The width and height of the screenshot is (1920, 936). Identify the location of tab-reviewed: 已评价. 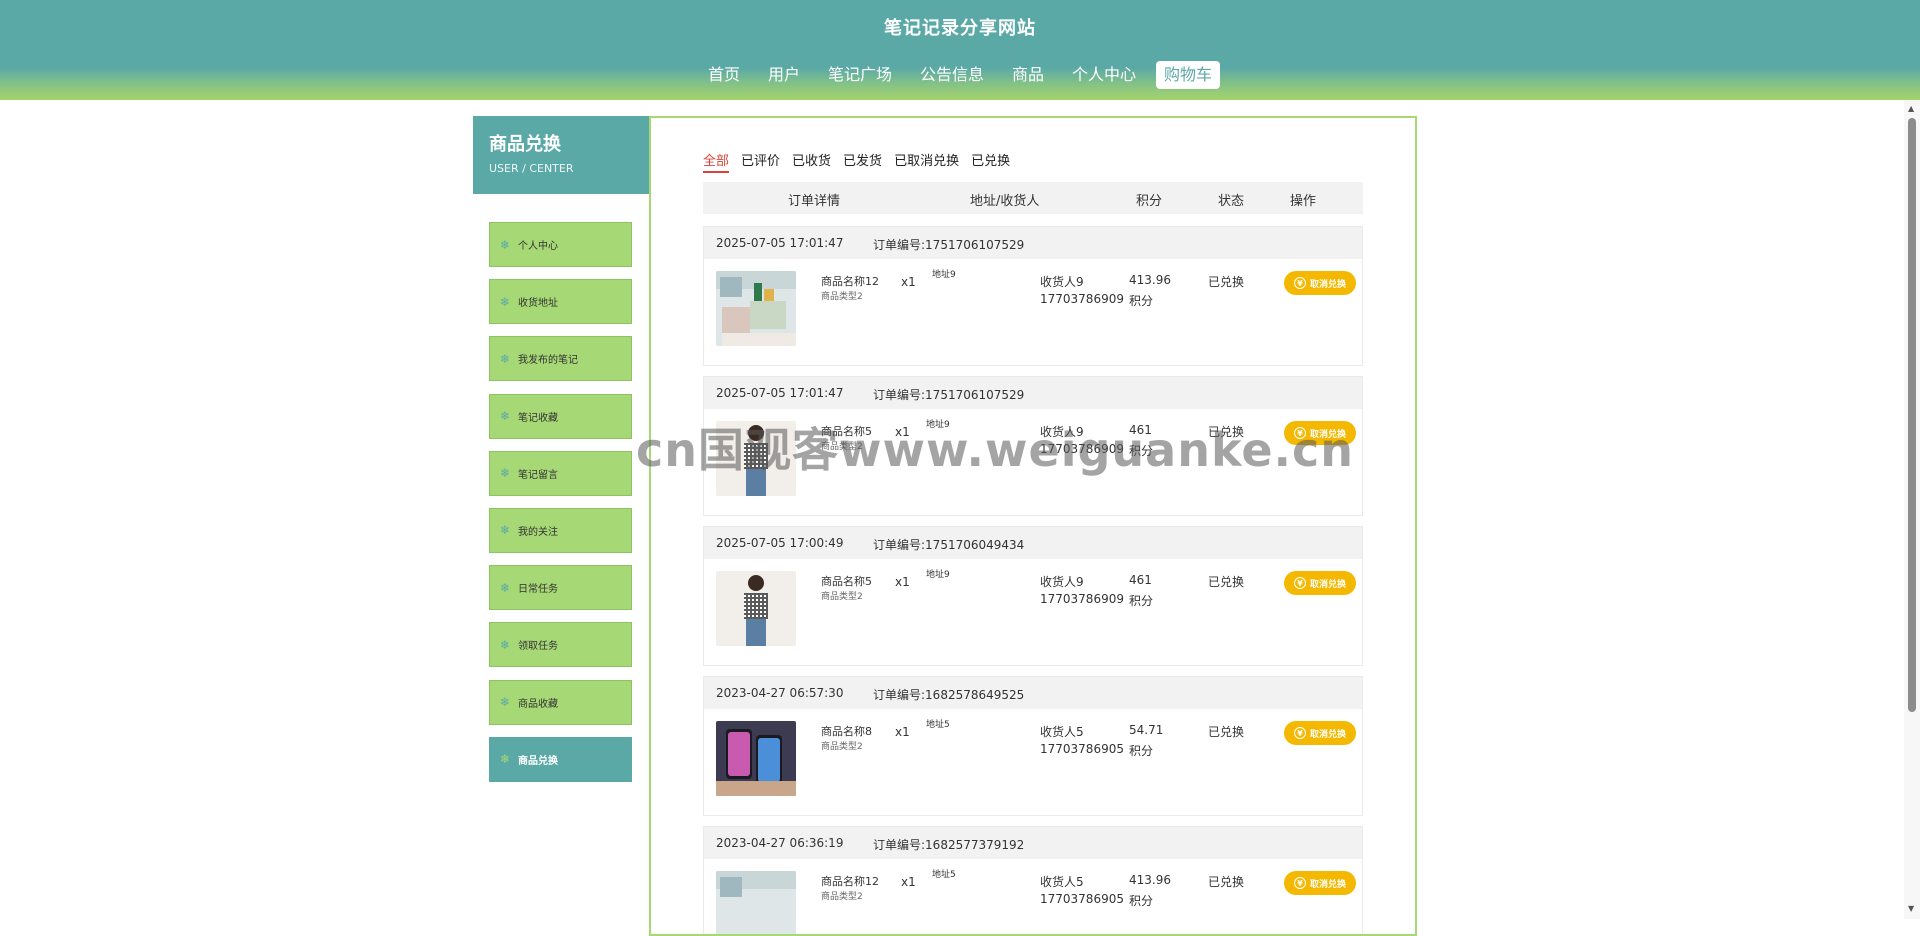
(760, 161).